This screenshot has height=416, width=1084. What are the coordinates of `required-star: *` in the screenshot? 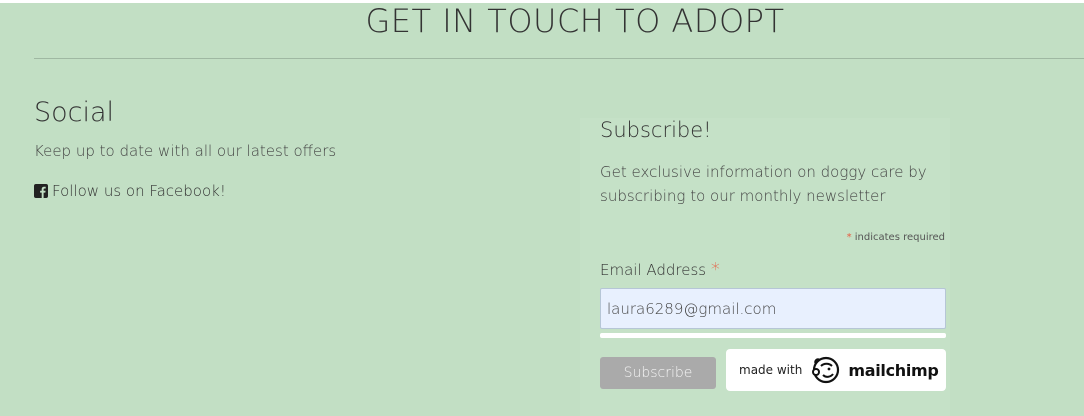 It's located at (849, 237).